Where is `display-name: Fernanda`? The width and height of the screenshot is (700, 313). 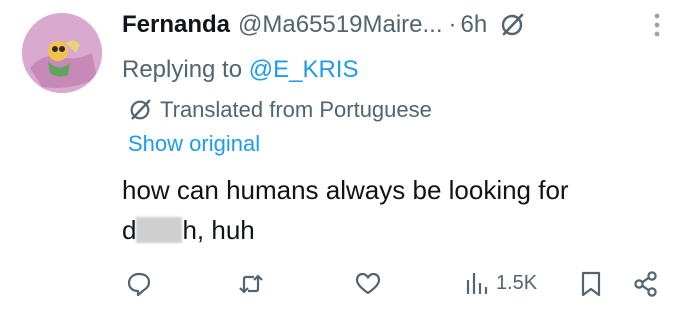 display-name: Fernanda is located at coordinates (176, 25).